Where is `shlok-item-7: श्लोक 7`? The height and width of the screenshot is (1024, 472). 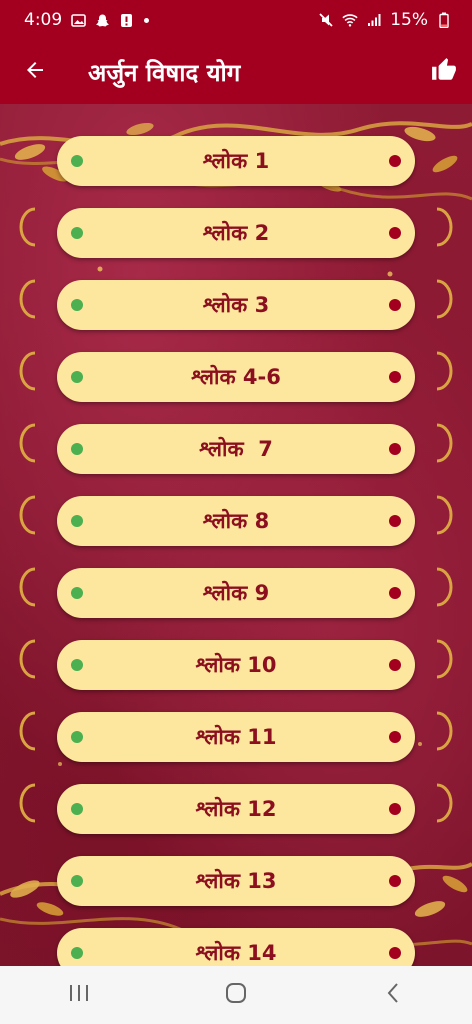
shlok-item-7: श्लोक 7 is located at coordinates (236, 449).